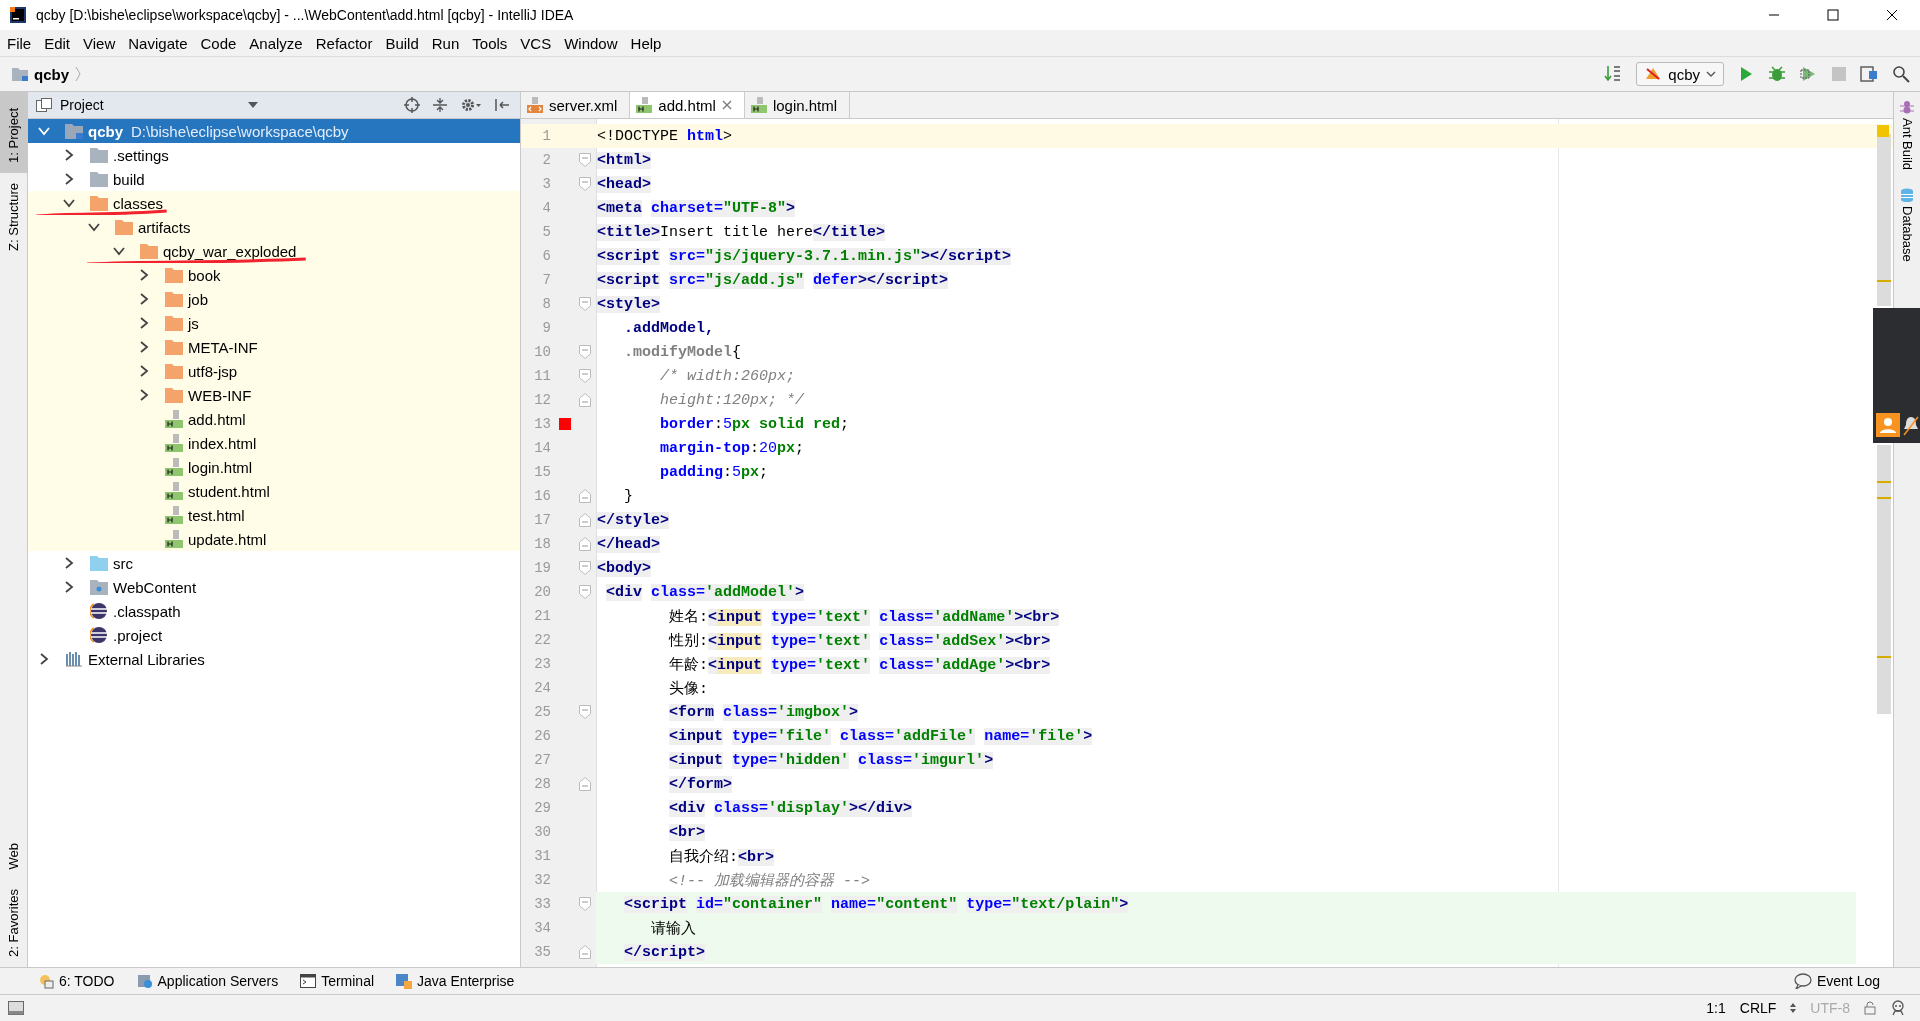  I want to click on menu-item: Help, so click(645, 43).